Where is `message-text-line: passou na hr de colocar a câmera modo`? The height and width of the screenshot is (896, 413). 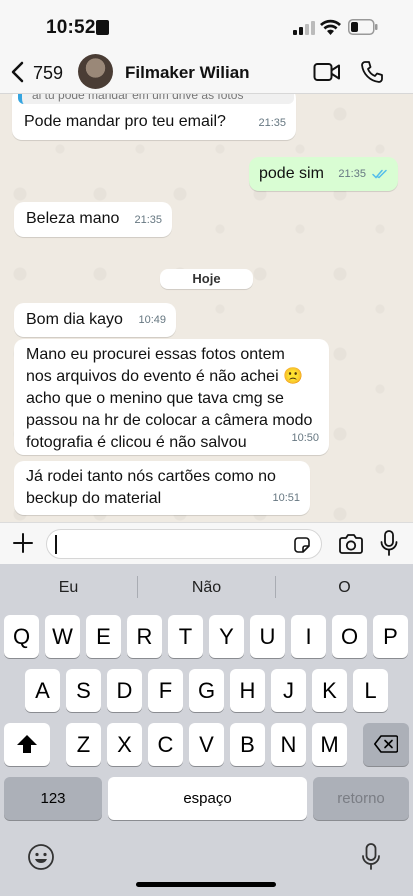 message-text-line: passou na hr de colocar a câmera modo is located at coordinates (169, 420).